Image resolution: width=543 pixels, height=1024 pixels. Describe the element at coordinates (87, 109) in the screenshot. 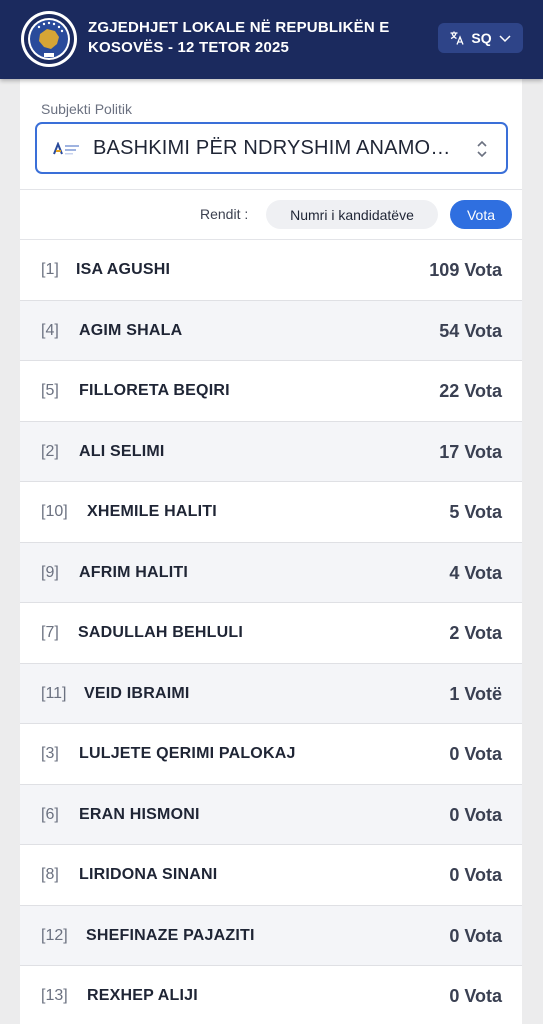

I see `party-label: Subjekti Politik` at that location.